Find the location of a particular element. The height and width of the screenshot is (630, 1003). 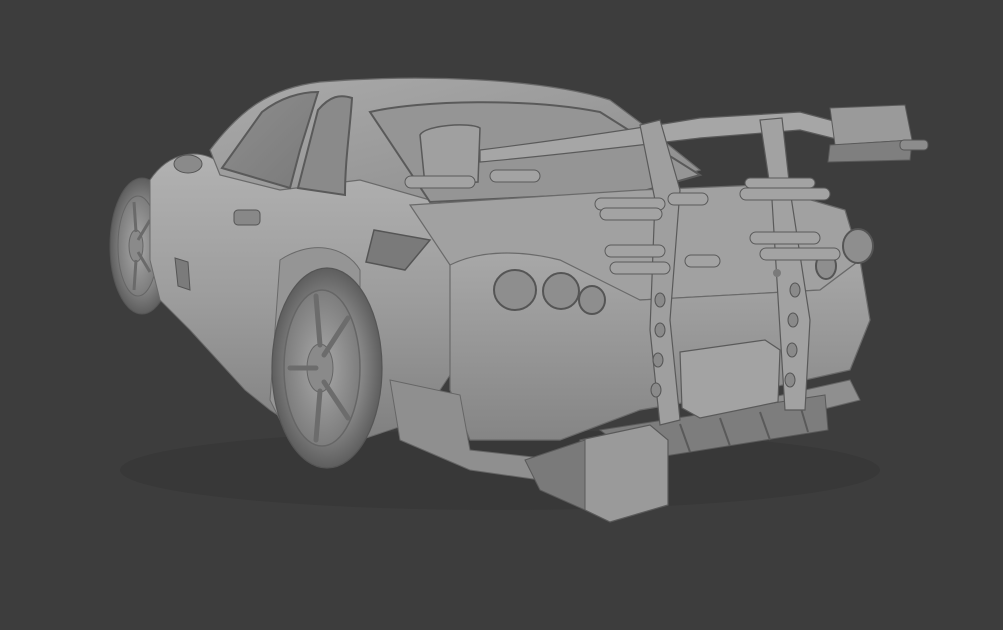

tow-box is located at coordinates (624, 473).